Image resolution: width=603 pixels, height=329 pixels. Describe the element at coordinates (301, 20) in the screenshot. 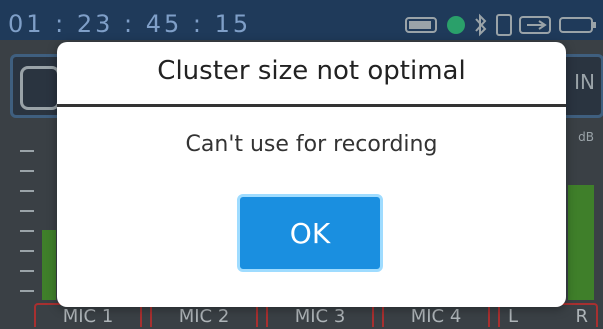

I see `status-bar: 01 : 23 : 45 : 15` at that location.